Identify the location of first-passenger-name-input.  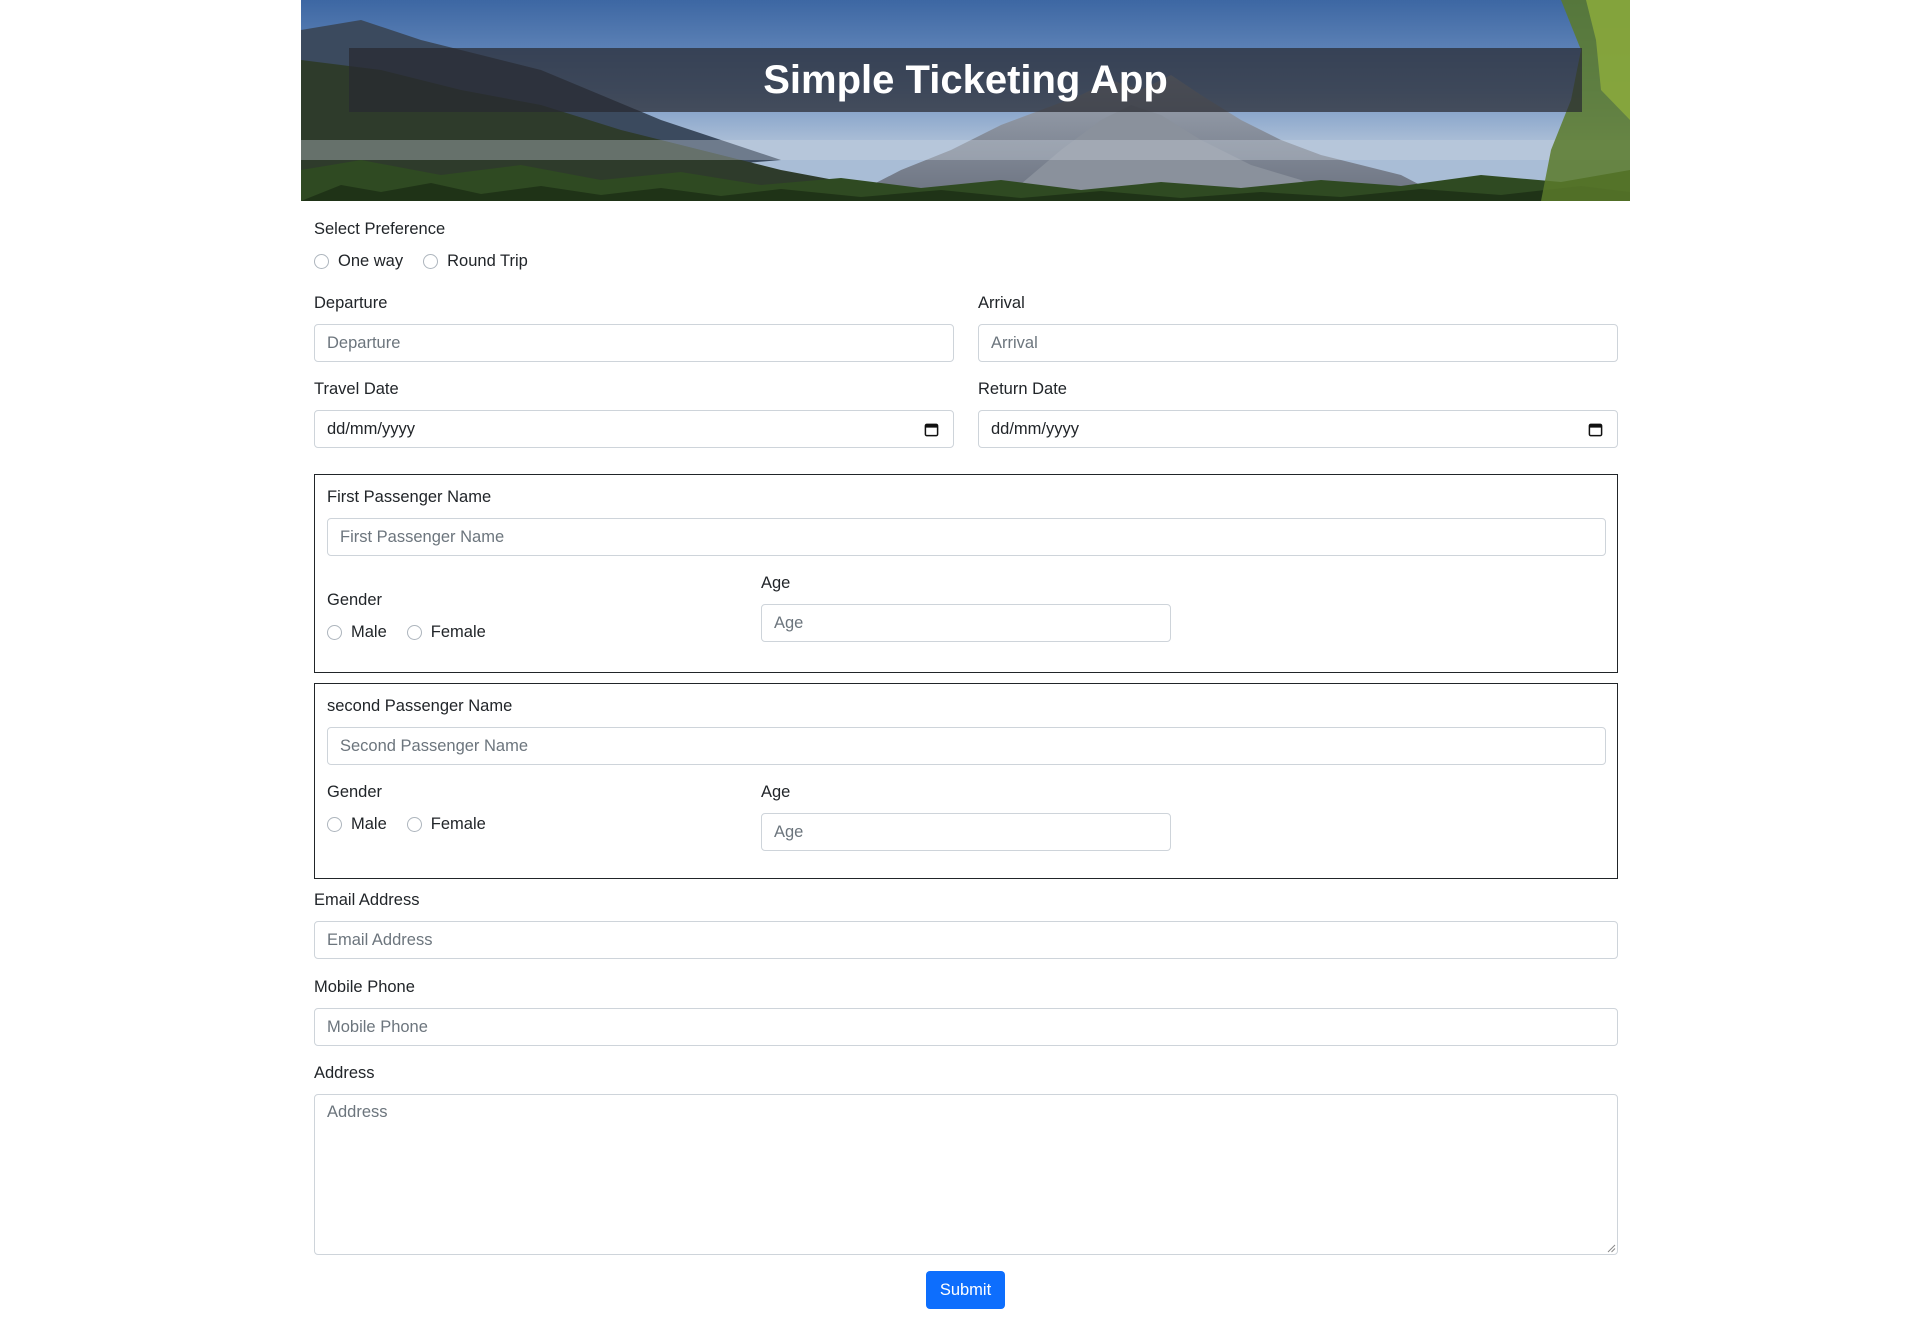
(966, 537).